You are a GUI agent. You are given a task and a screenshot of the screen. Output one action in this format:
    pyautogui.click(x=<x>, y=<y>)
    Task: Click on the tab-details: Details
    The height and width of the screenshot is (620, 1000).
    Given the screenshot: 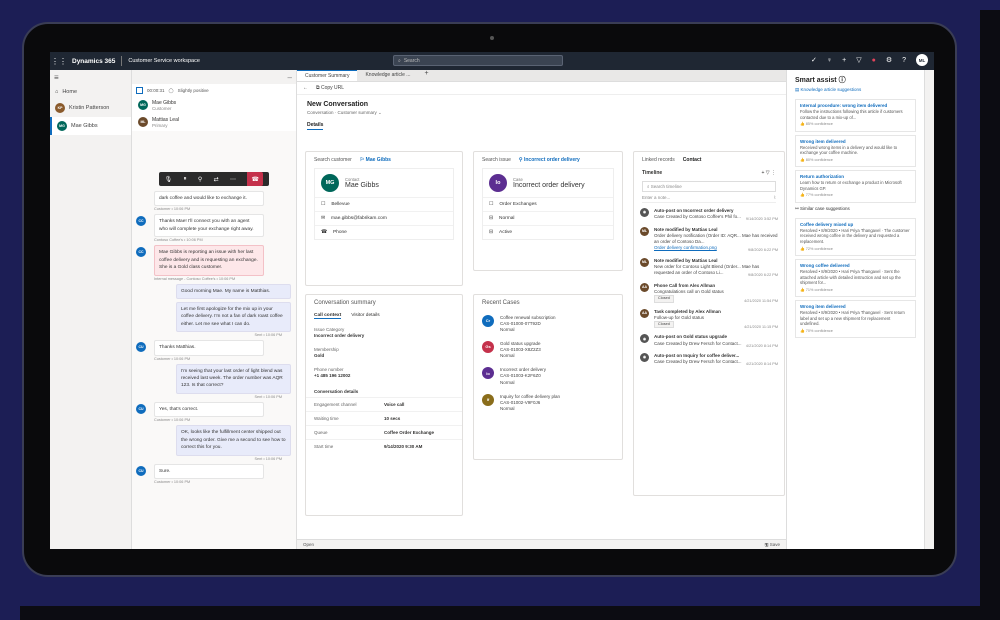 What is the action you would take?
    pyautogui.click(x=315, y=126)
    